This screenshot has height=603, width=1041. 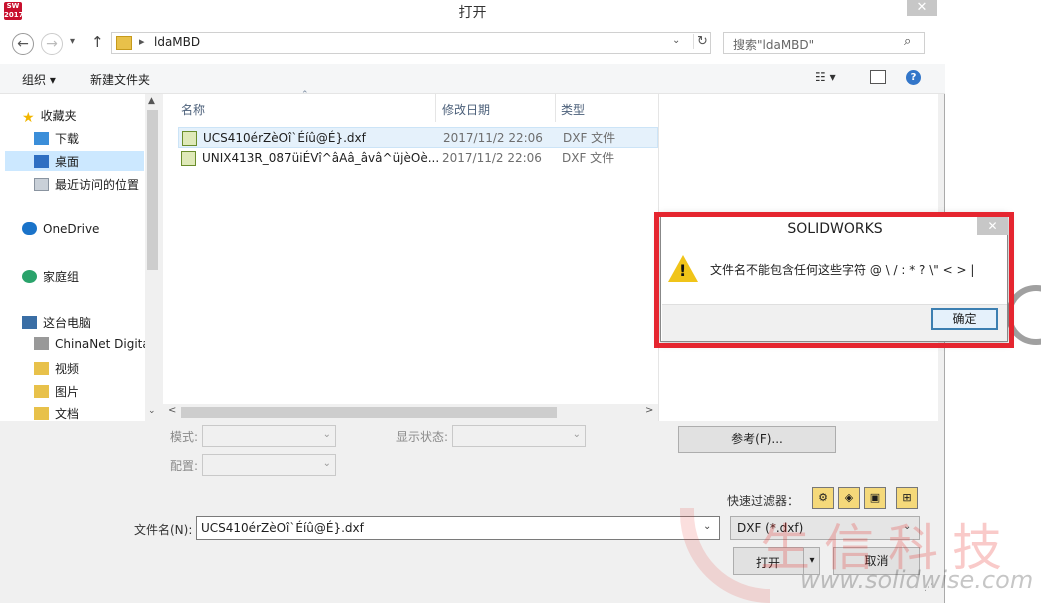 What do you see at coordinates (823, 498) in the screenshot?
I see `filter-parts-icon: ⚙` at bounding box center [823, 498].